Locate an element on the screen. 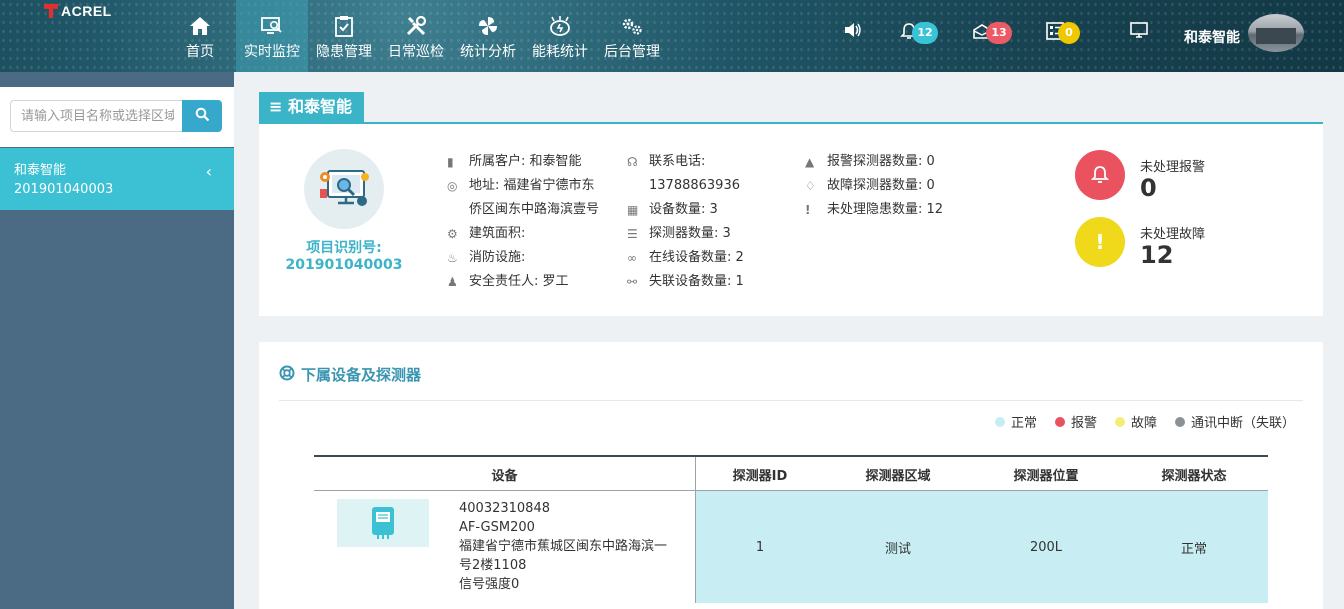  stat-value: 12 is located at coordinates (1157, 255).